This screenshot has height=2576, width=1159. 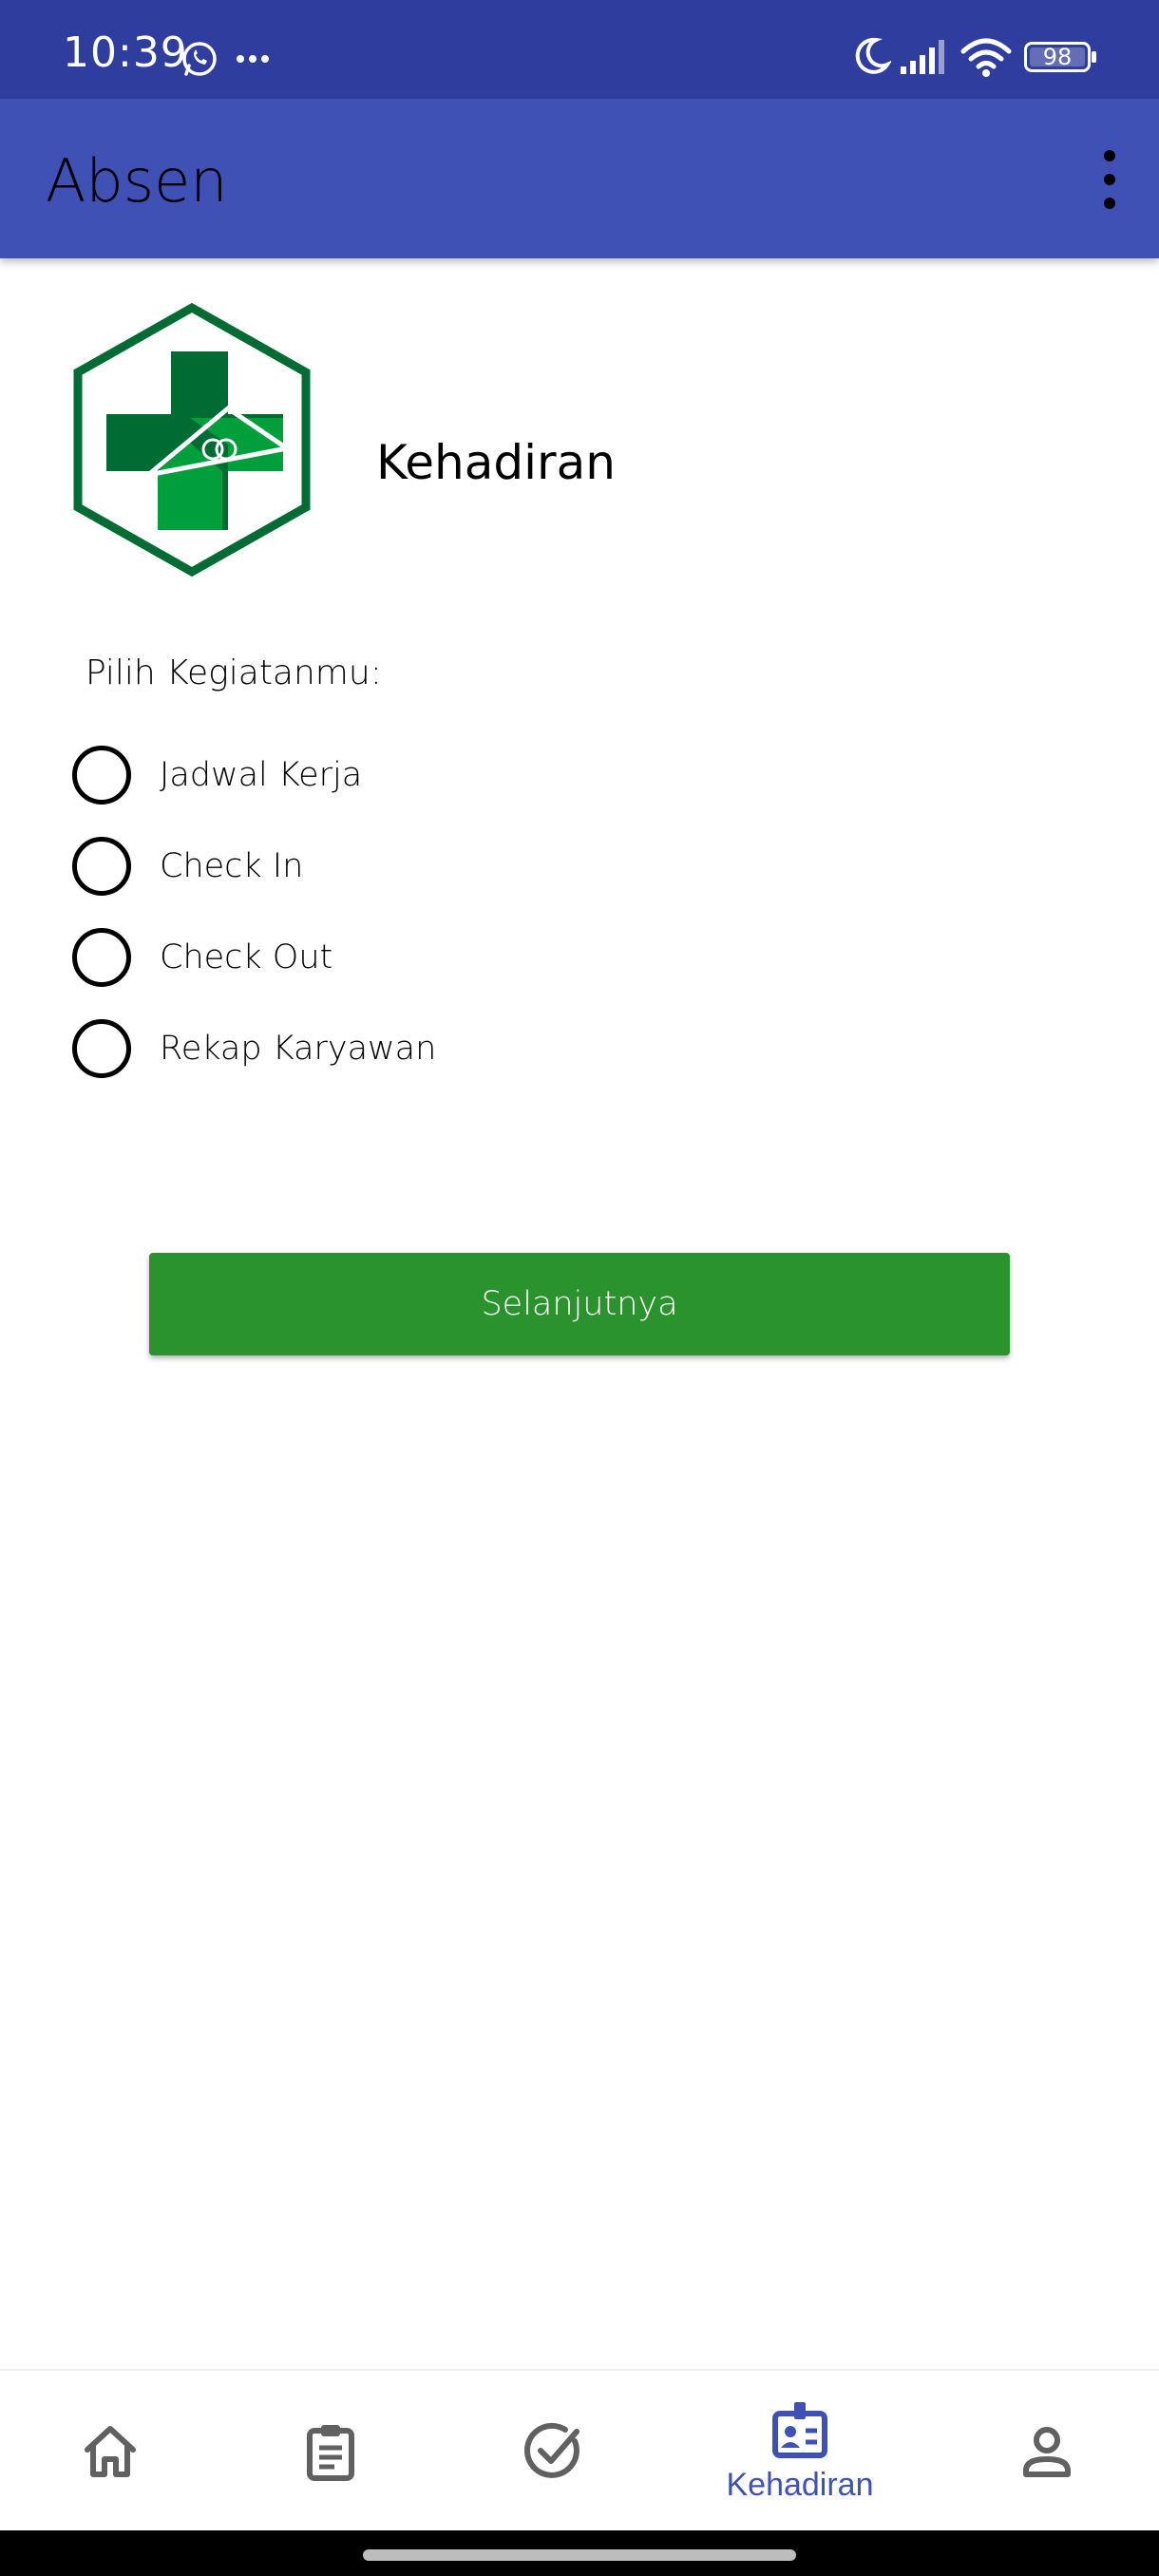 What do you see at coordinates (799, 2429) in the screenshot?
I see `badge-icon` at bounding box center [799, 2429].